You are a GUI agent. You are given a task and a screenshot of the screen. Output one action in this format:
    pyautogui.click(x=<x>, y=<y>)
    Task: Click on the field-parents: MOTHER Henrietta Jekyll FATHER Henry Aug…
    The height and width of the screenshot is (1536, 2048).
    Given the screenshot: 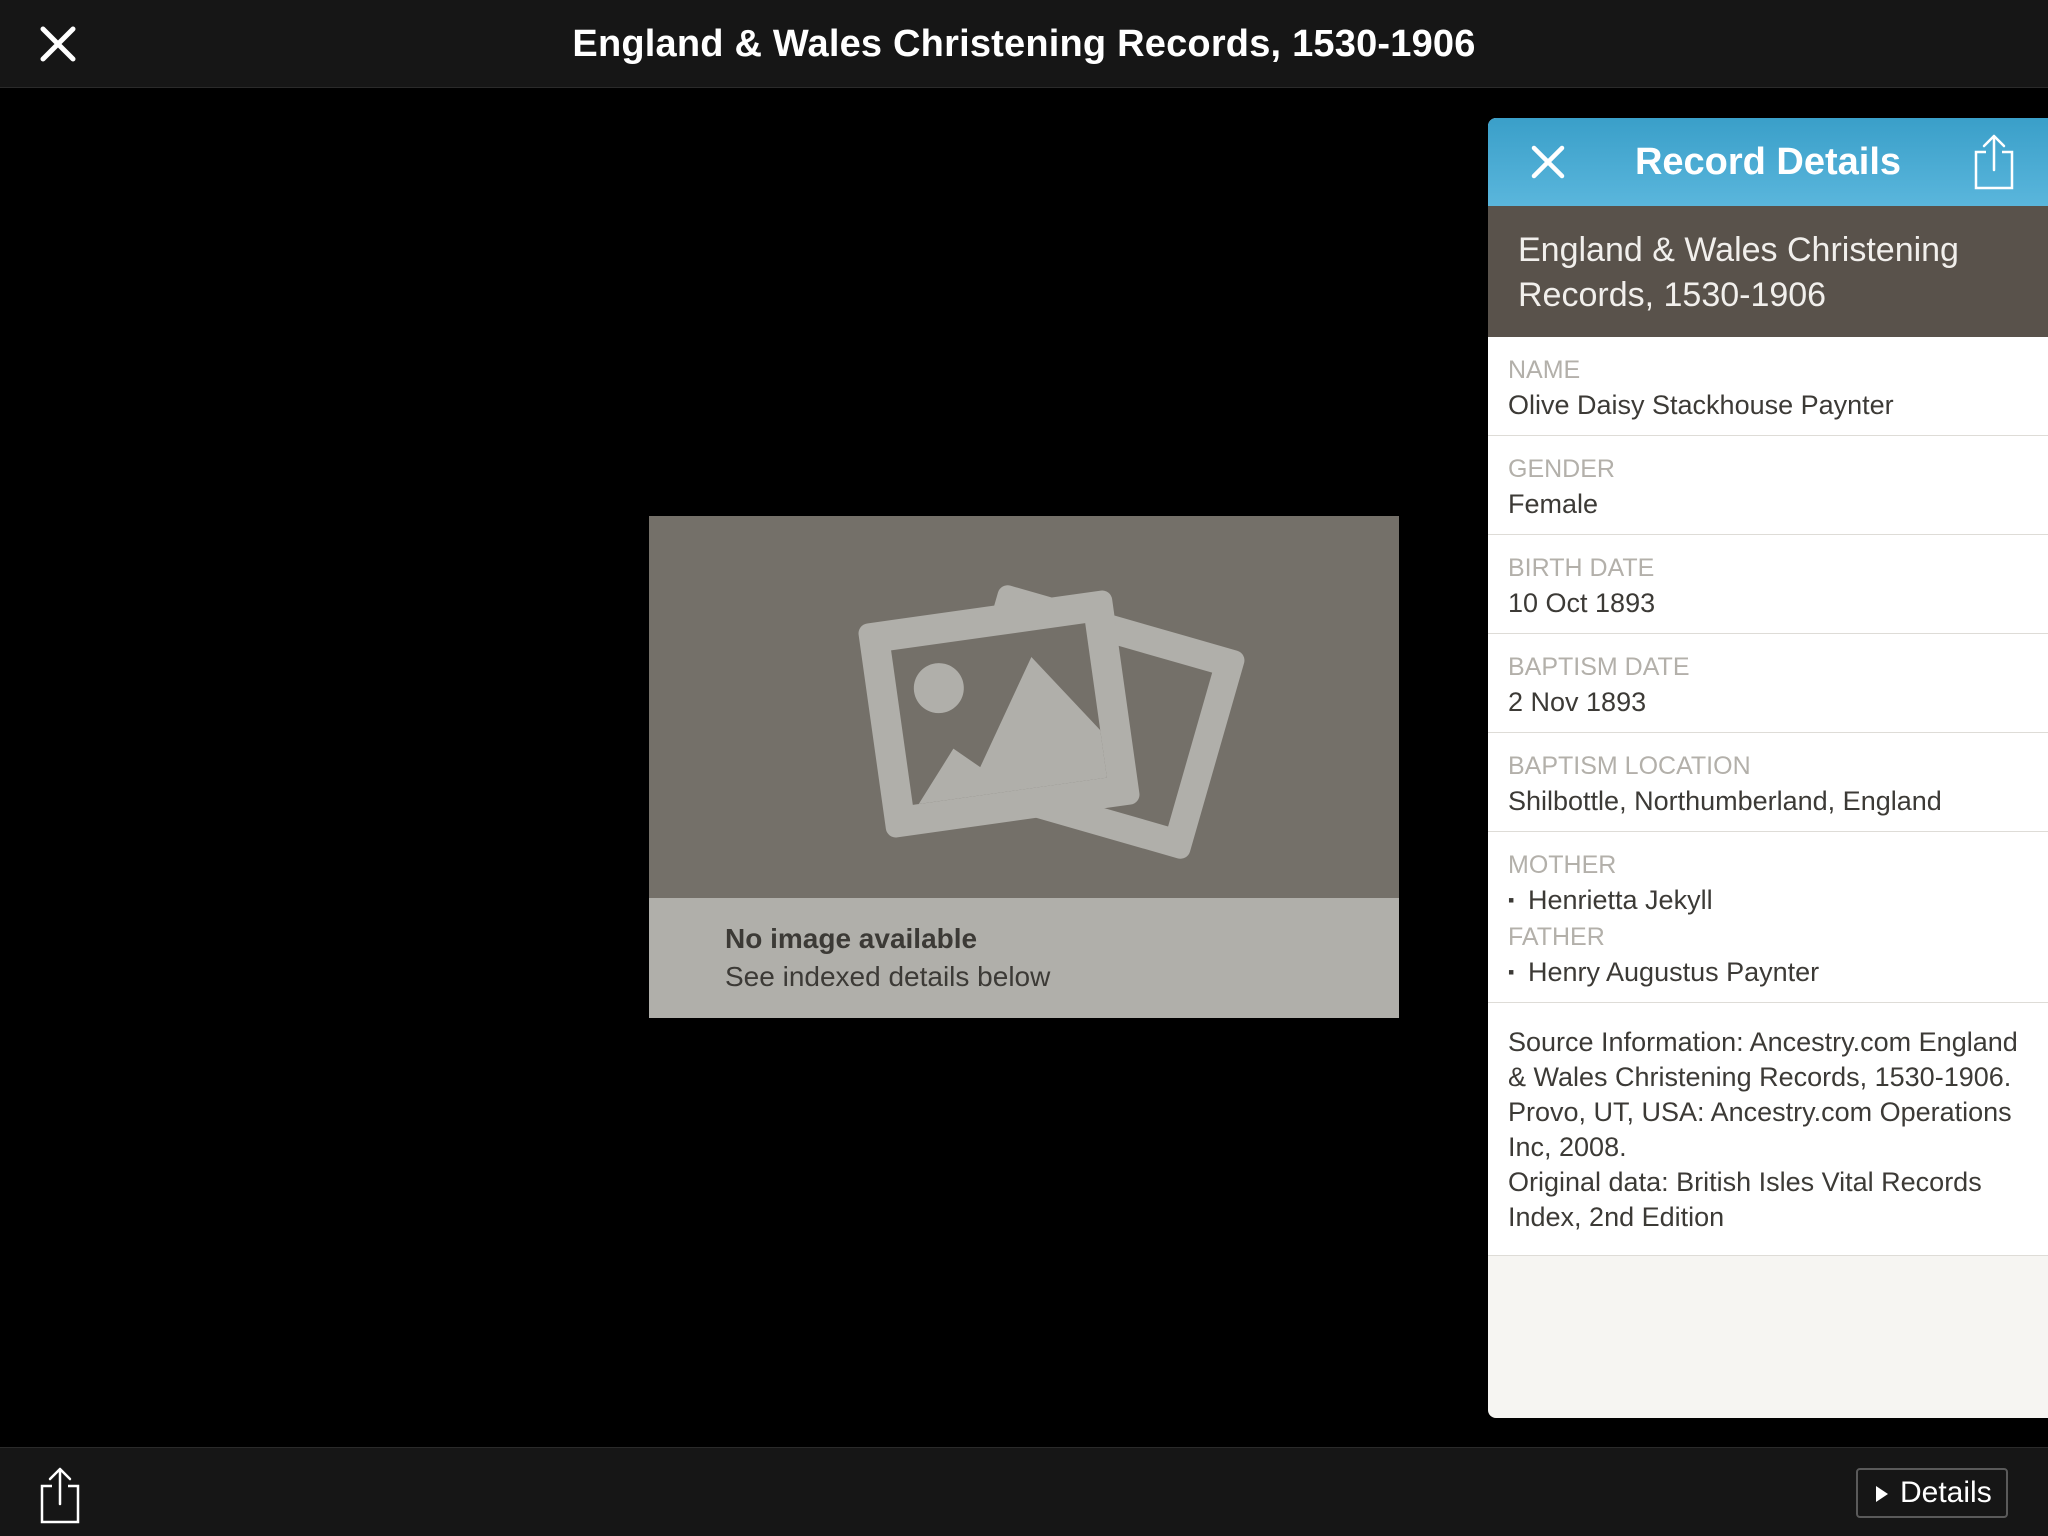 What is the action you would take?
    pyautogui.click(x=1768, y=917)
    